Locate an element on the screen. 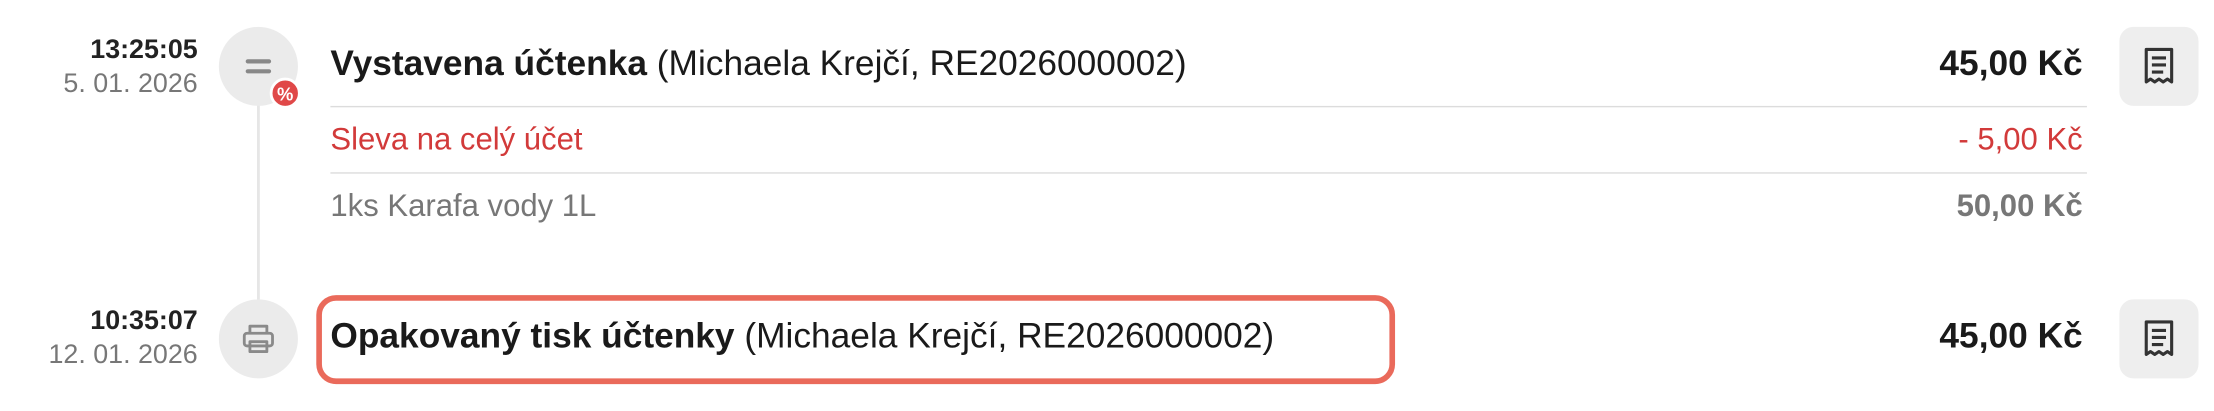  discount-badge-icon: % is located at coordinates (285, 93).